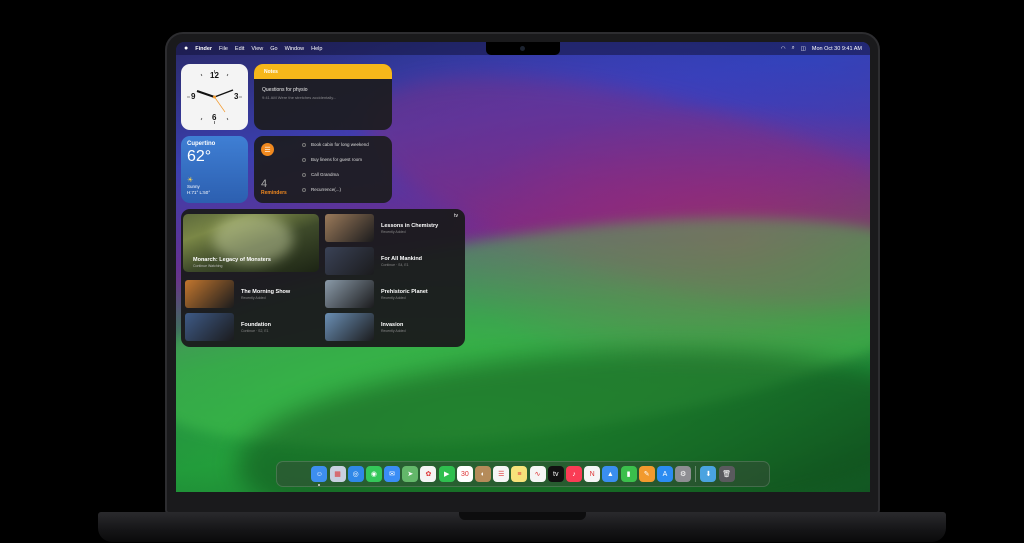 The height and width of the screenshot is (543, 1024). I want to click on reminder-item: Call Grandma, so click(320, 174).